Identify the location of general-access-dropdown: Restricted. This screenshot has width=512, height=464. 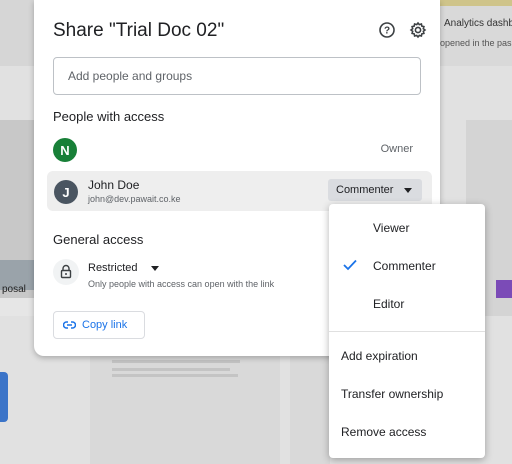
(113, 268).